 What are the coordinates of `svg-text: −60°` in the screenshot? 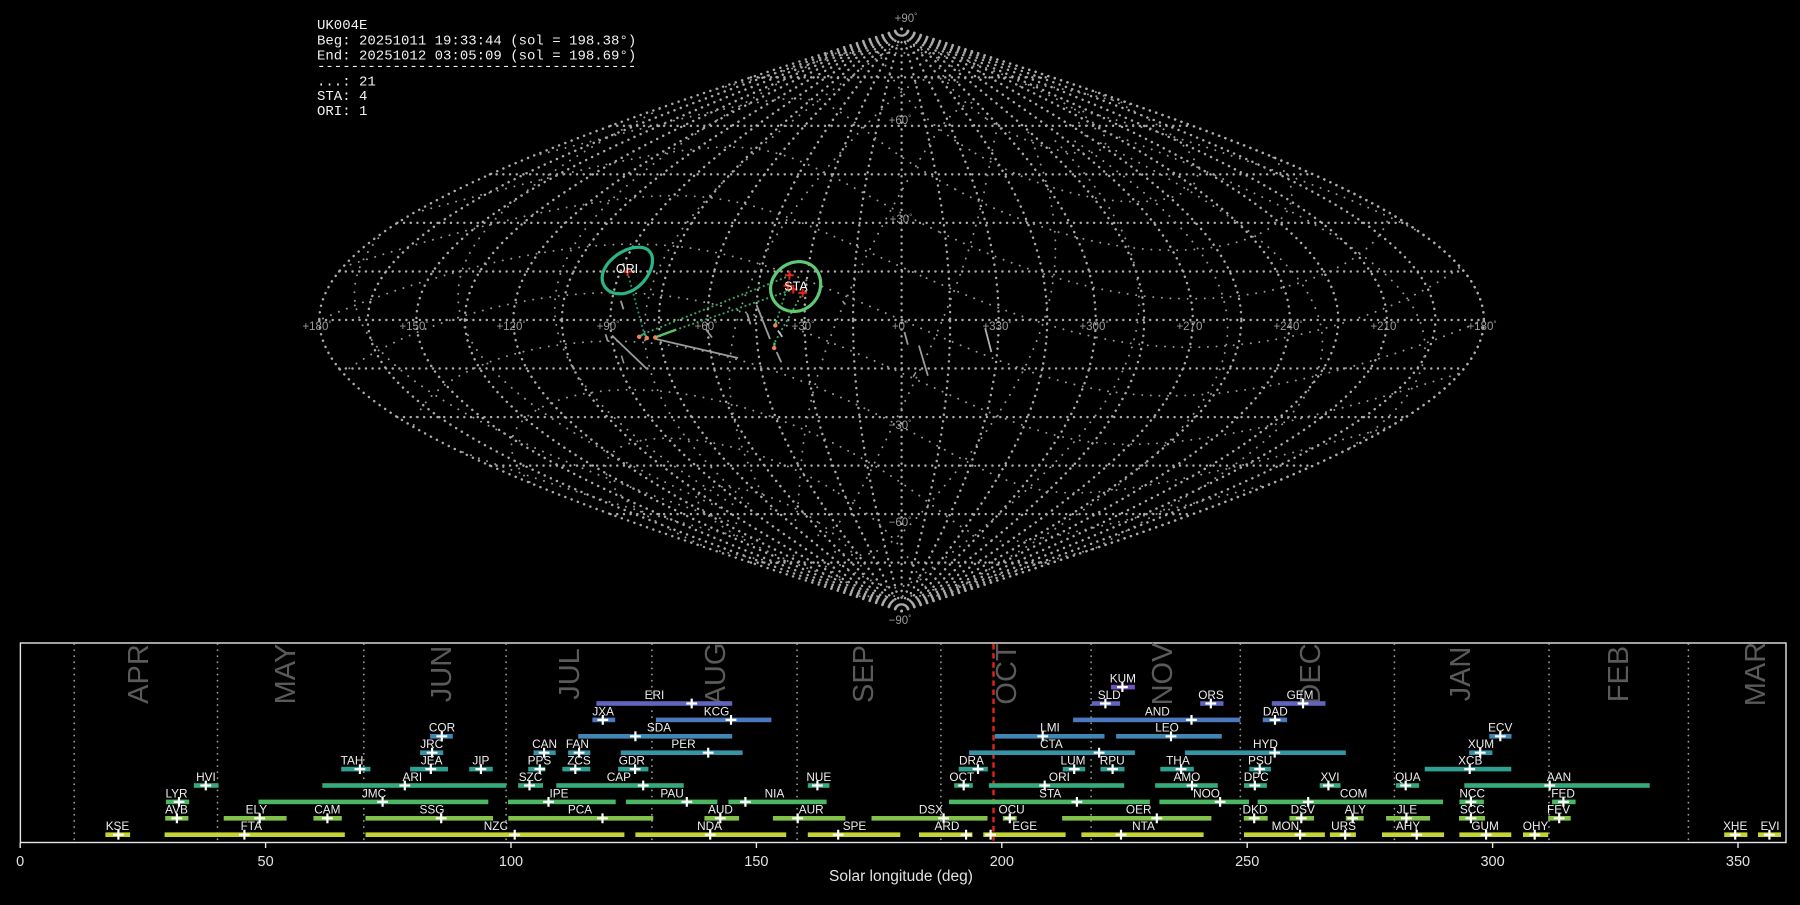 It's located at (900, 523).